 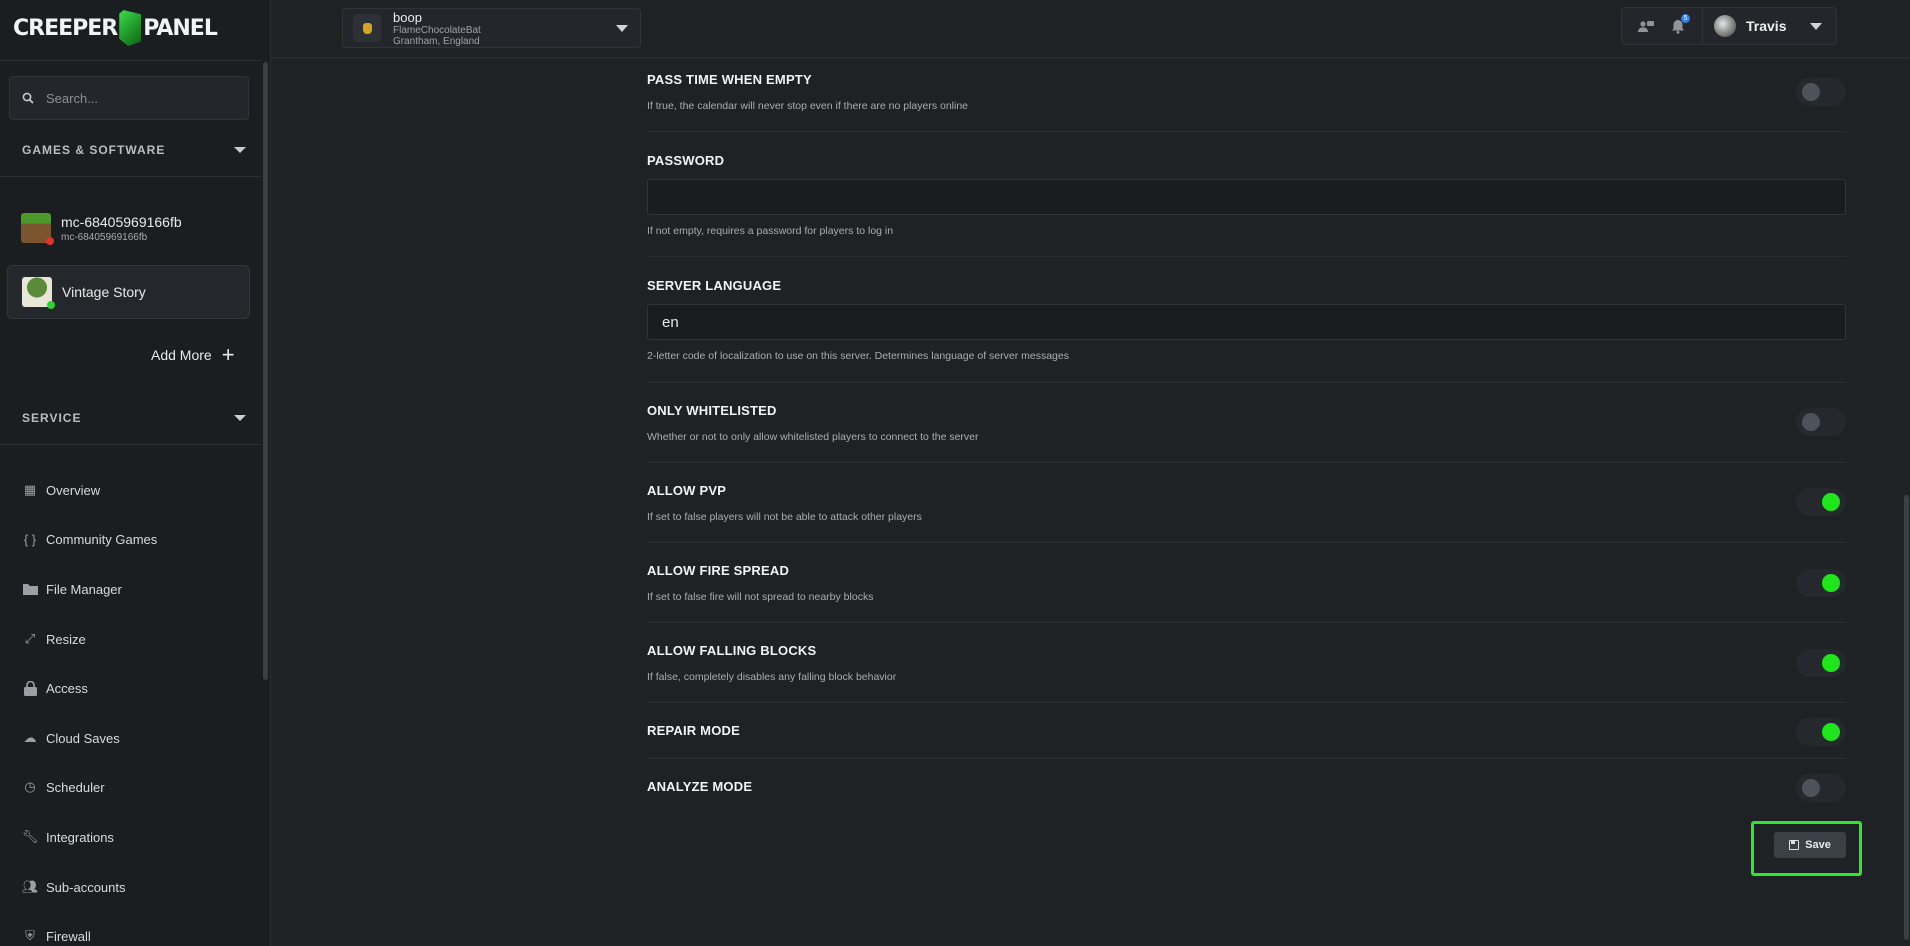 What do you see at coordinates (30, 638) in the screenshot?
I see `resize-icon: ⤢` at bounding box center [30, 638].